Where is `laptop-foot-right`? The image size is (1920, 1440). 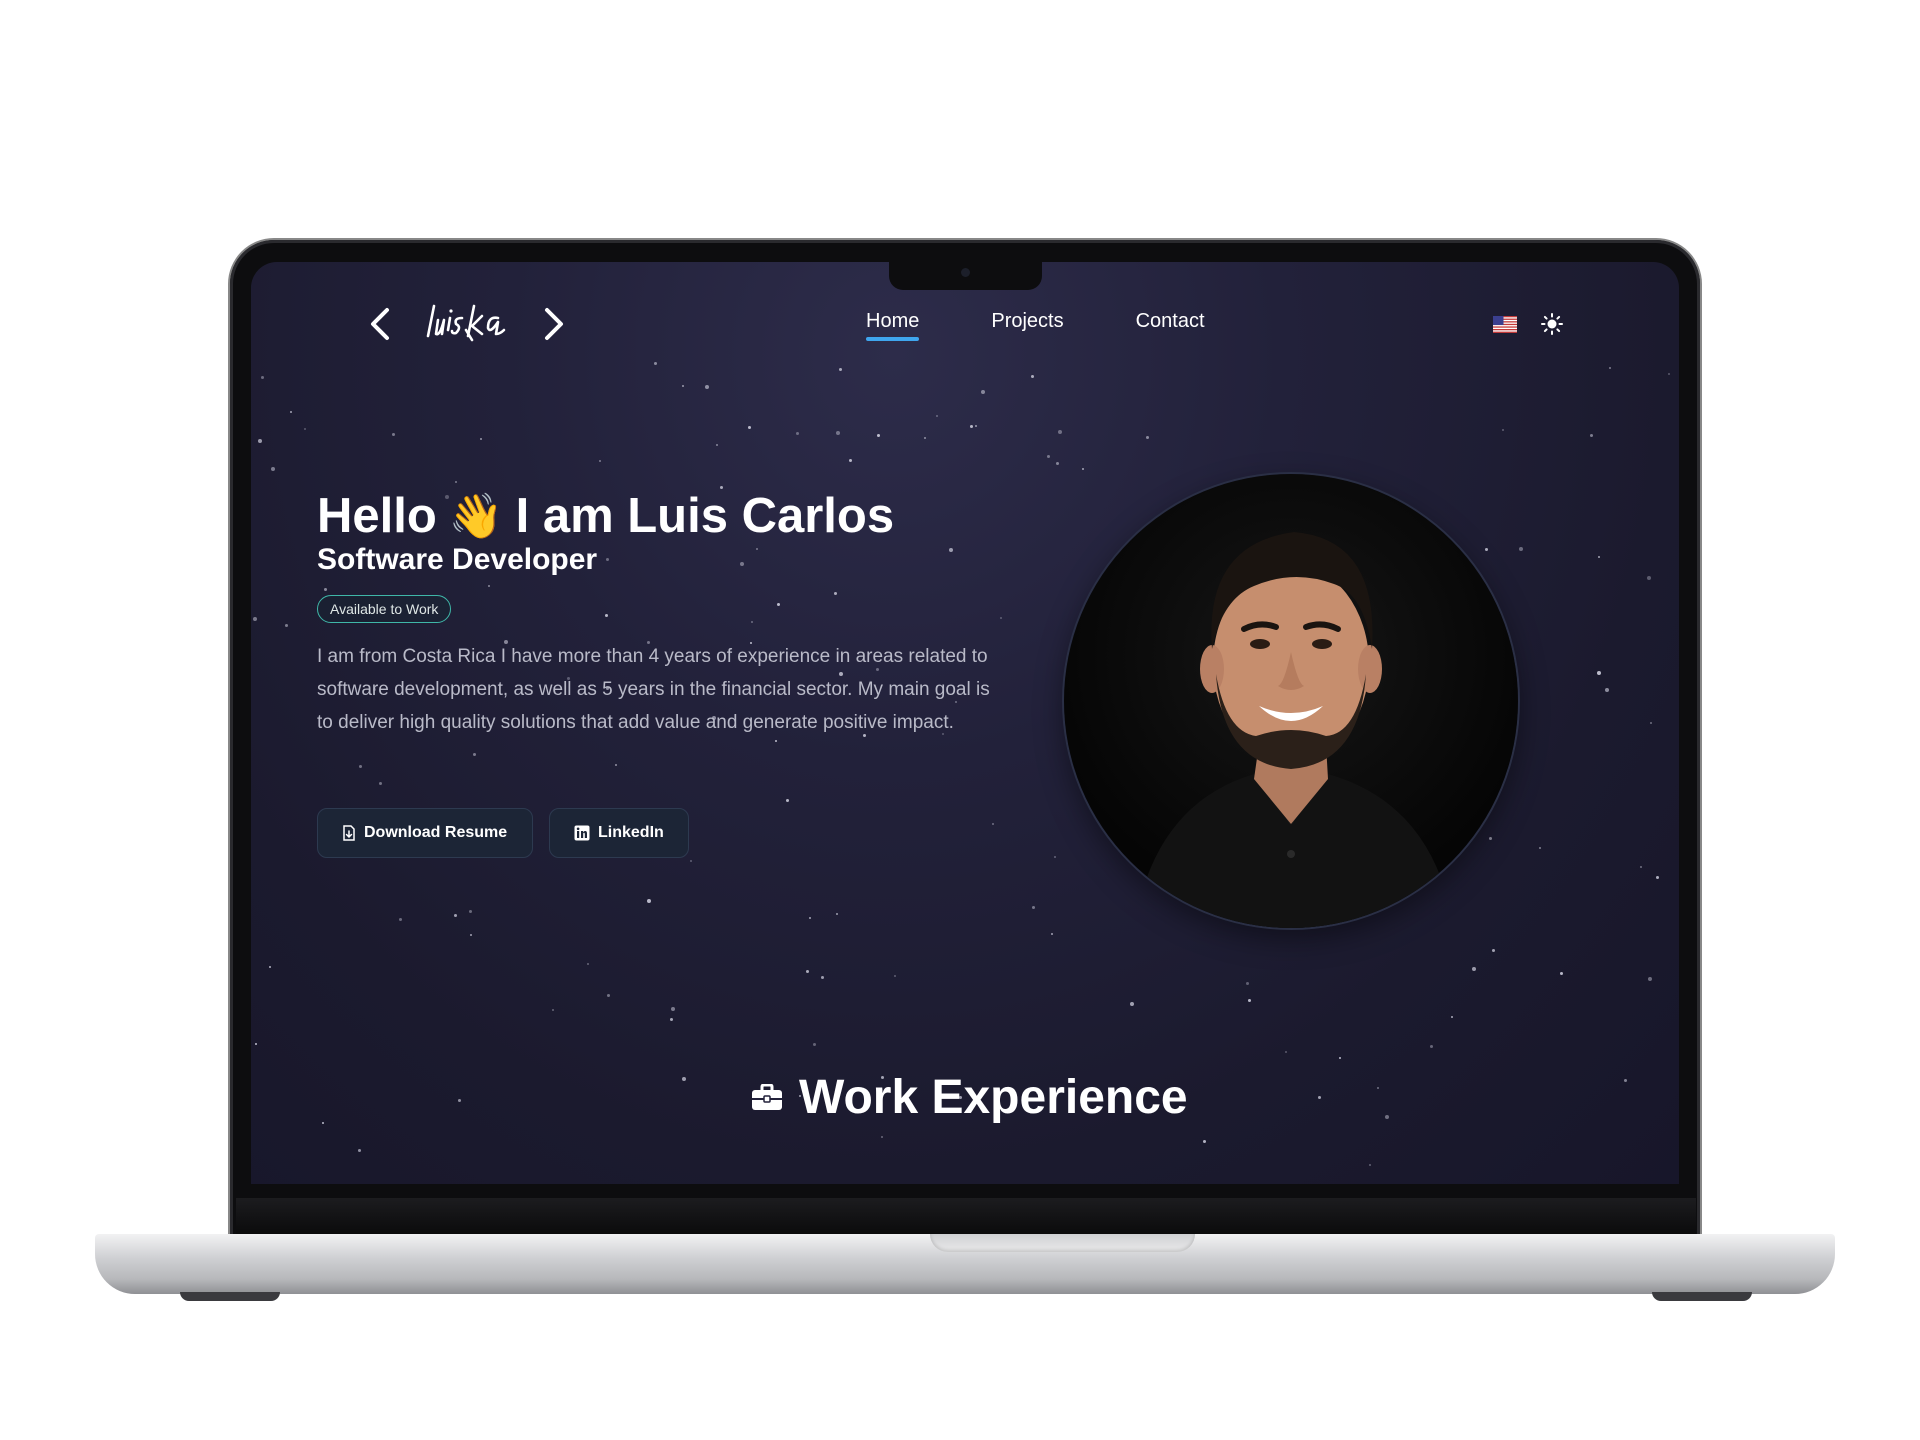
laptop-foot-right is located at coordinates (1702, 1296).